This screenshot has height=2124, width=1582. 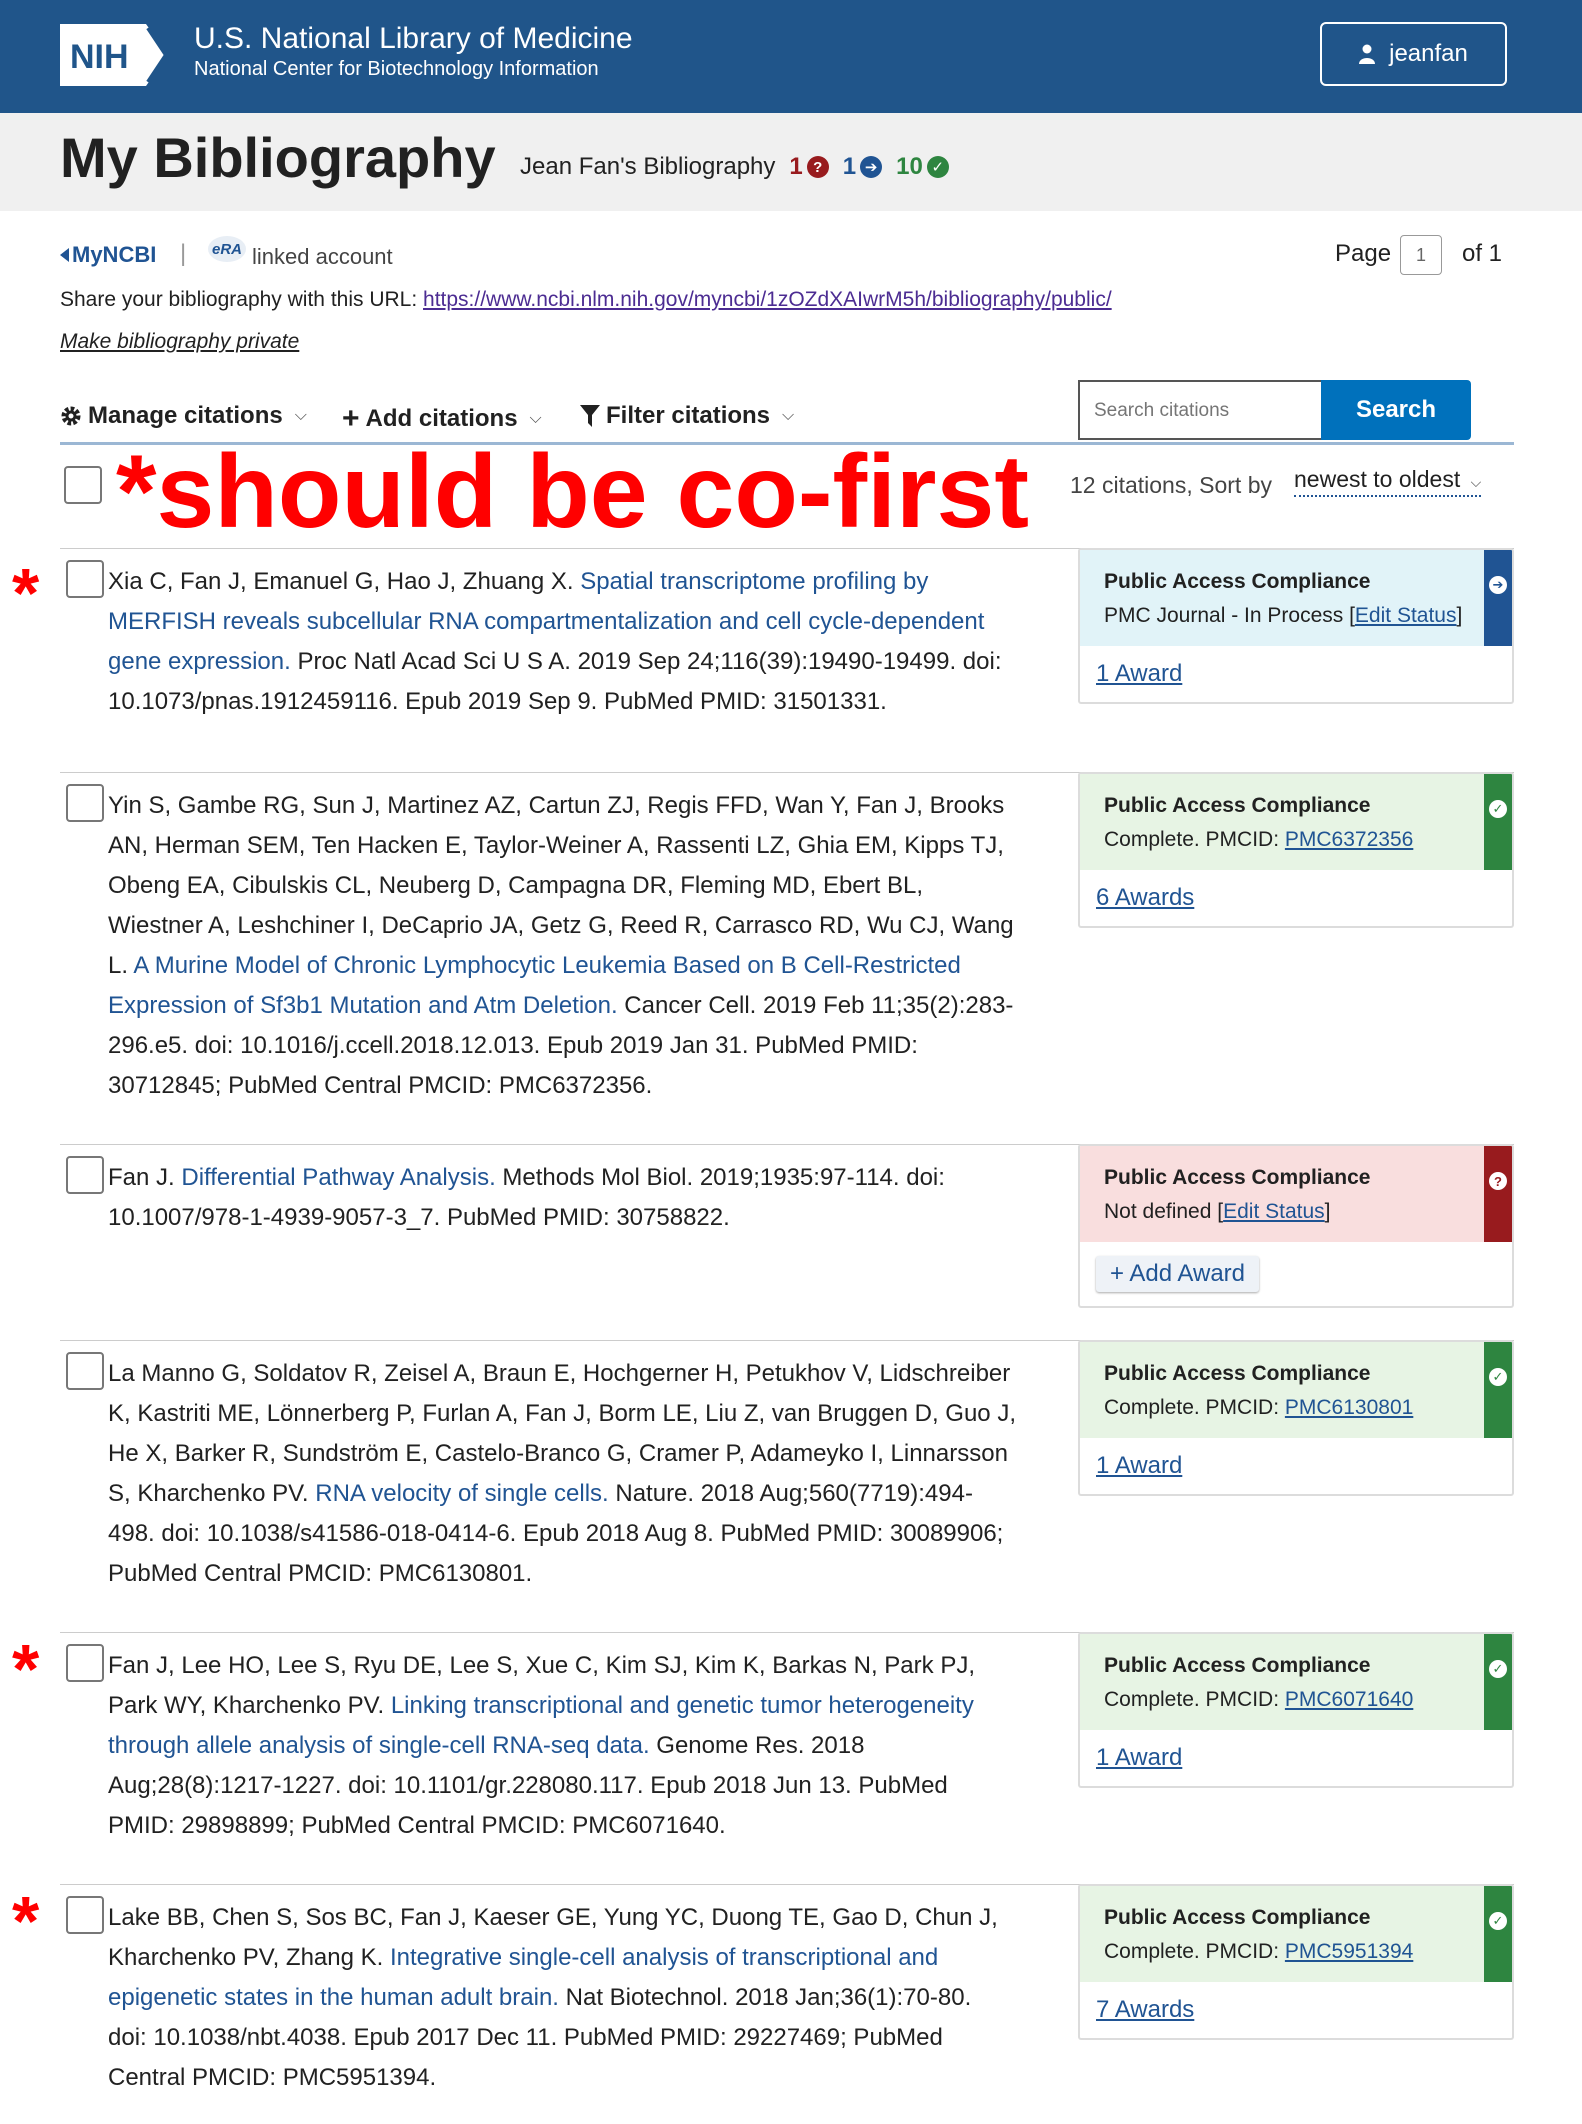 I want to click on share-label: Share your bibliography with this URL:, so click(x=242, y=299).